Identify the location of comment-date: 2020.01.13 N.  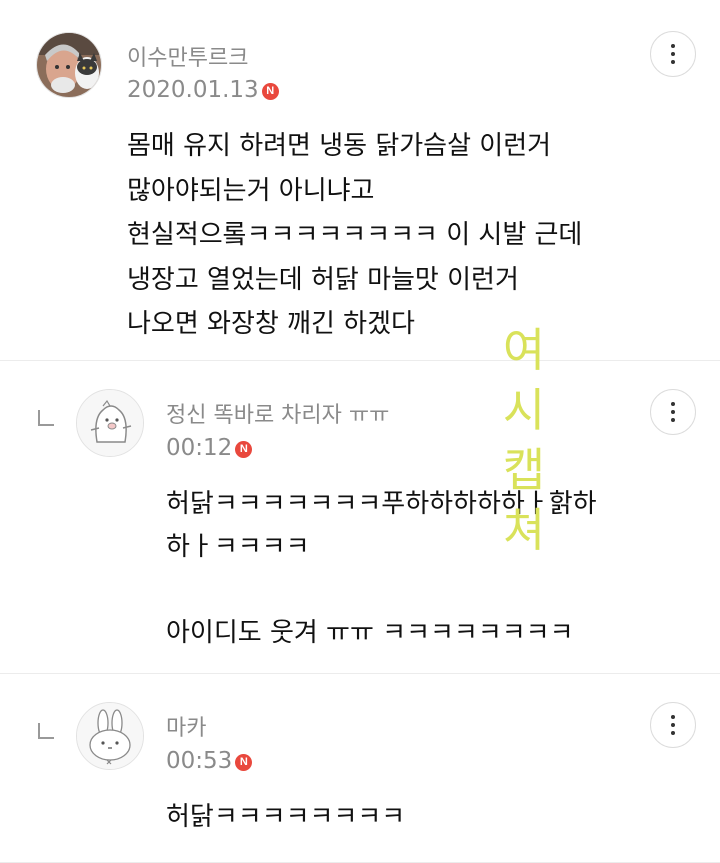
(203, 90).